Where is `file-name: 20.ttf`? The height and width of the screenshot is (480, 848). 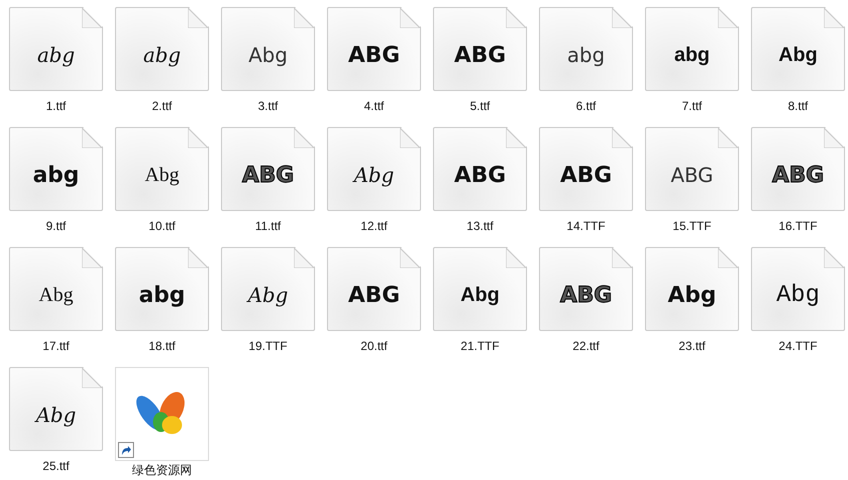 file-name: 20.ttf is located at coordinates (374, 346).